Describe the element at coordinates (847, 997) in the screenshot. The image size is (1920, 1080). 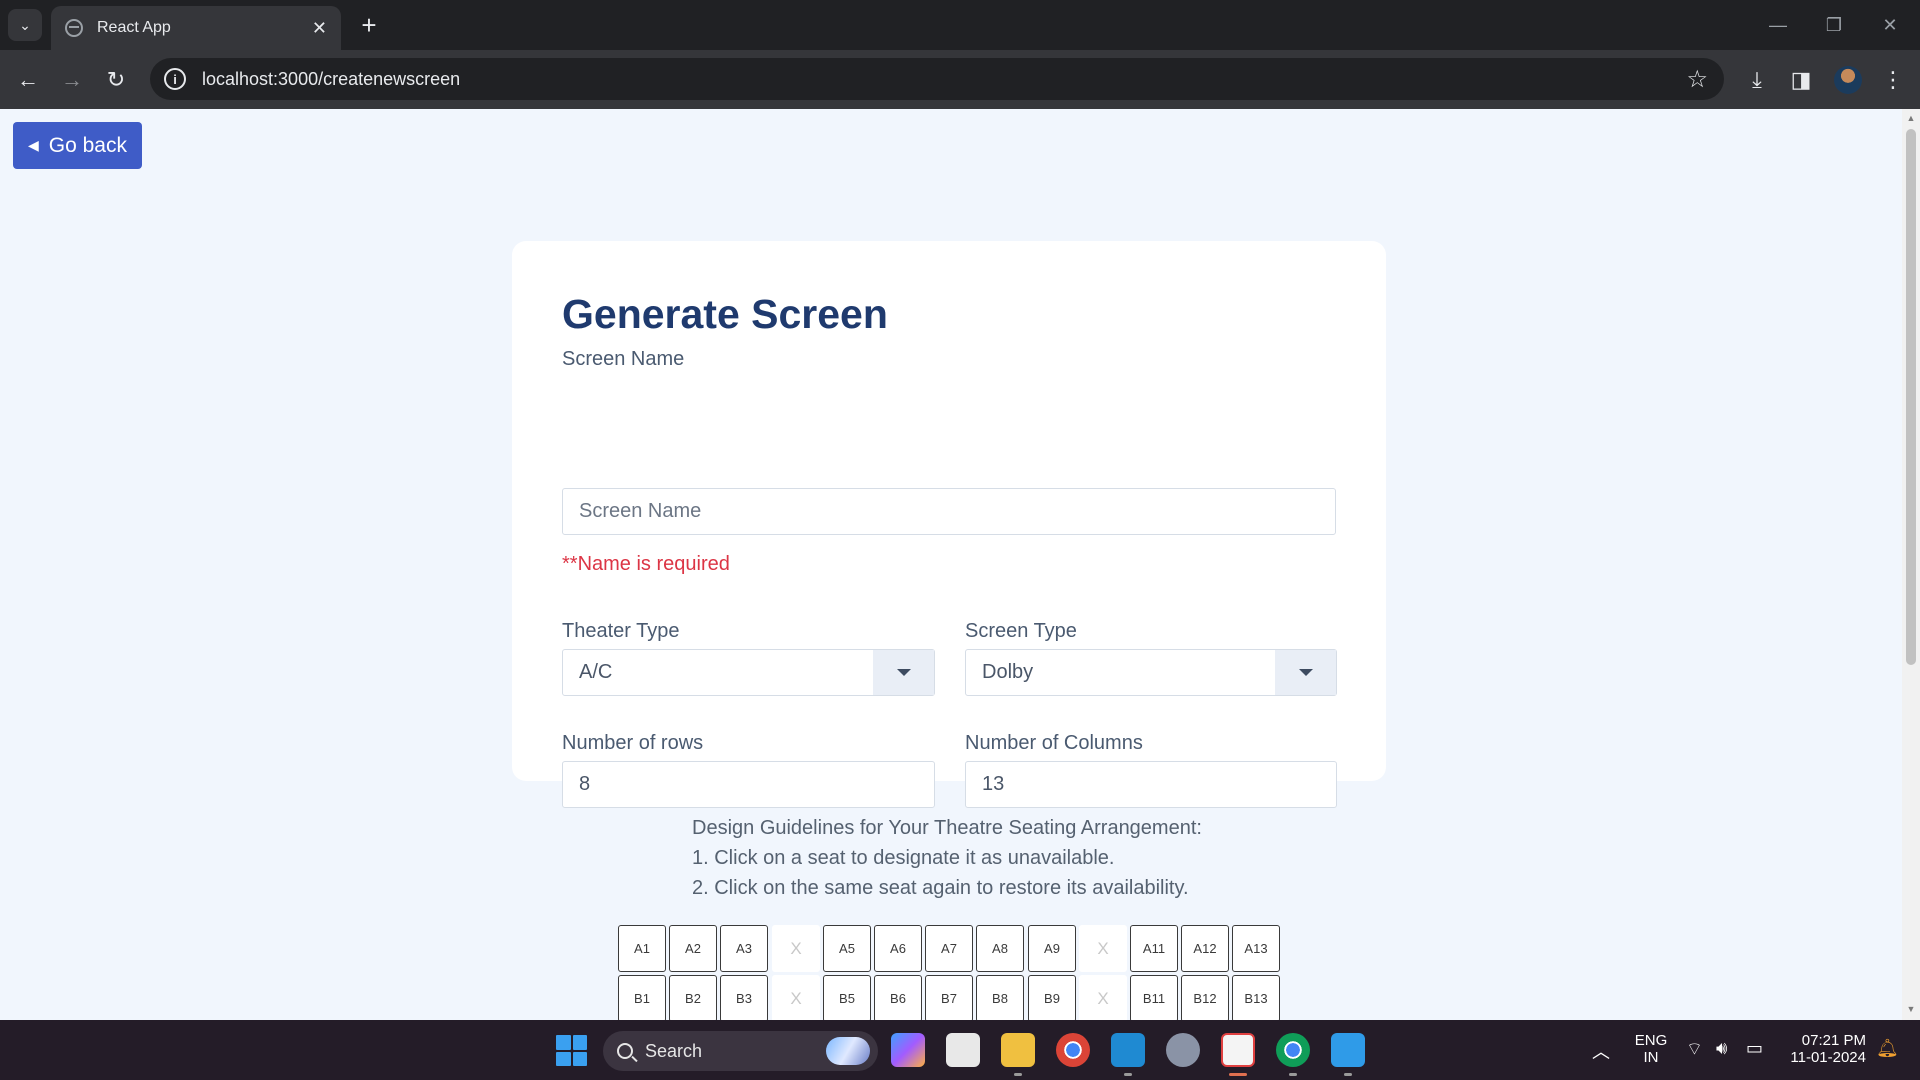
I see `seat-button: B5` at that location.